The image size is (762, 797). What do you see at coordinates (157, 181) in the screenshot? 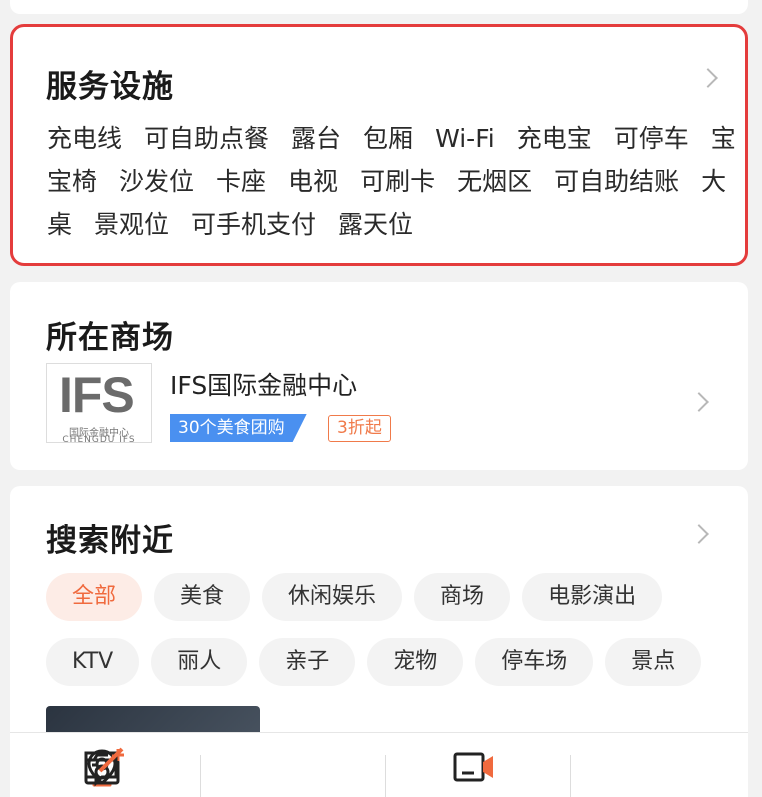
I see `facility-item: 沙发位` at bounding box center [157, 181].